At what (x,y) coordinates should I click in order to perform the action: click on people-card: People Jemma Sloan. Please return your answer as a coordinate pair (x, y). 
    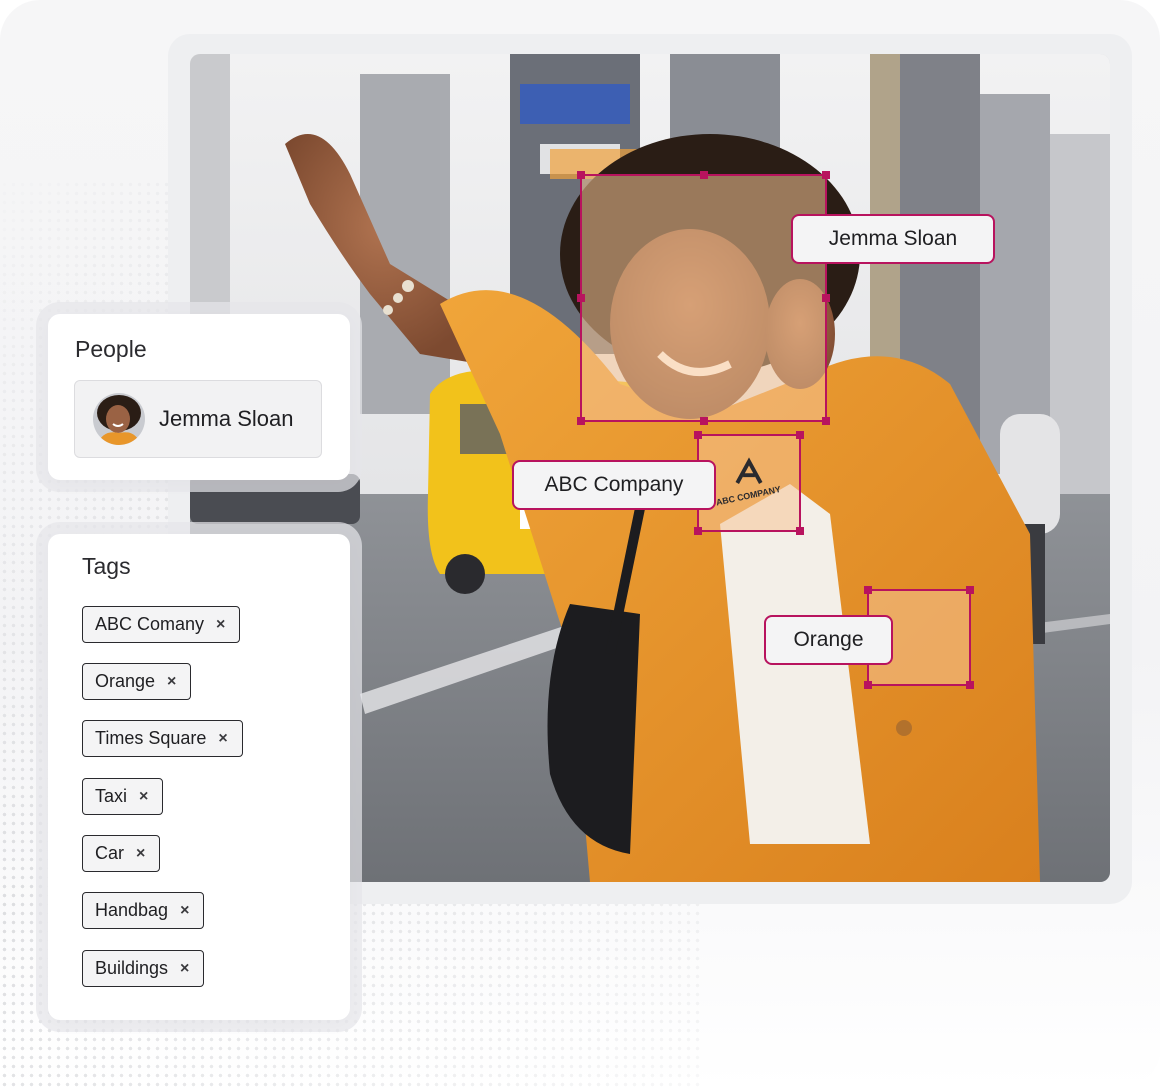
    Looking at the image, I should click on (199, 397).